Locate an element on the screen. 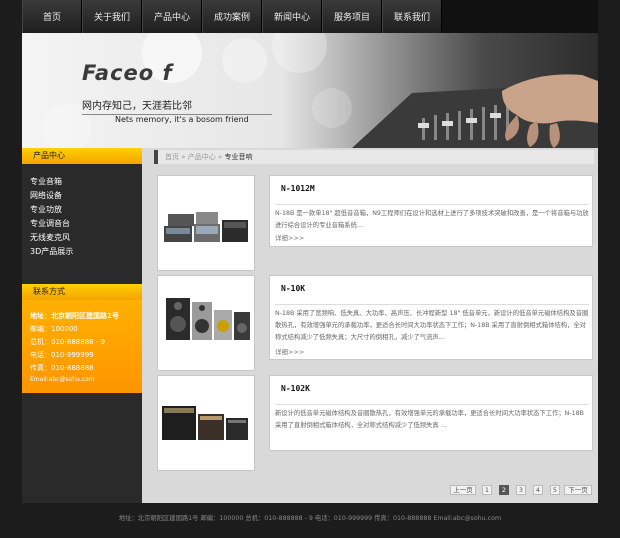  page-2-button: 2 is located at coordinates (504, 490).